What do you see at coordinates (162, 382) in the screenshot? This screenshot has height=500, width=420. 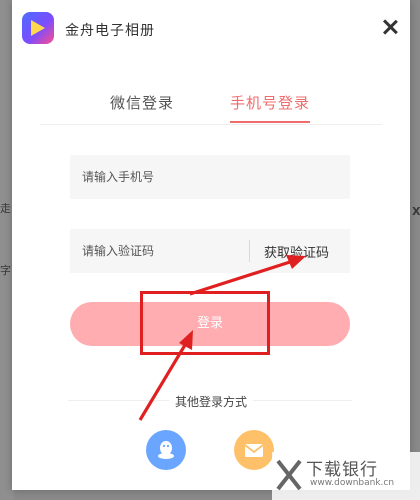 I see `arrow-to-login` at bounding box center [162, 382].